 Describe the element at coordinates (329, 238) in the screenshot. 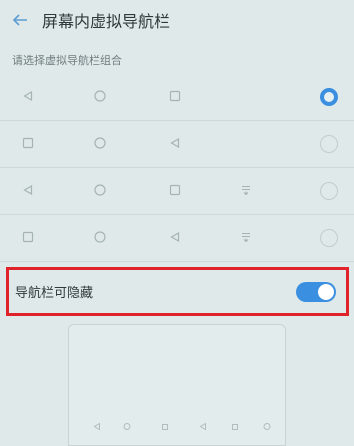

I see `nav-option-4-radio` at that location.